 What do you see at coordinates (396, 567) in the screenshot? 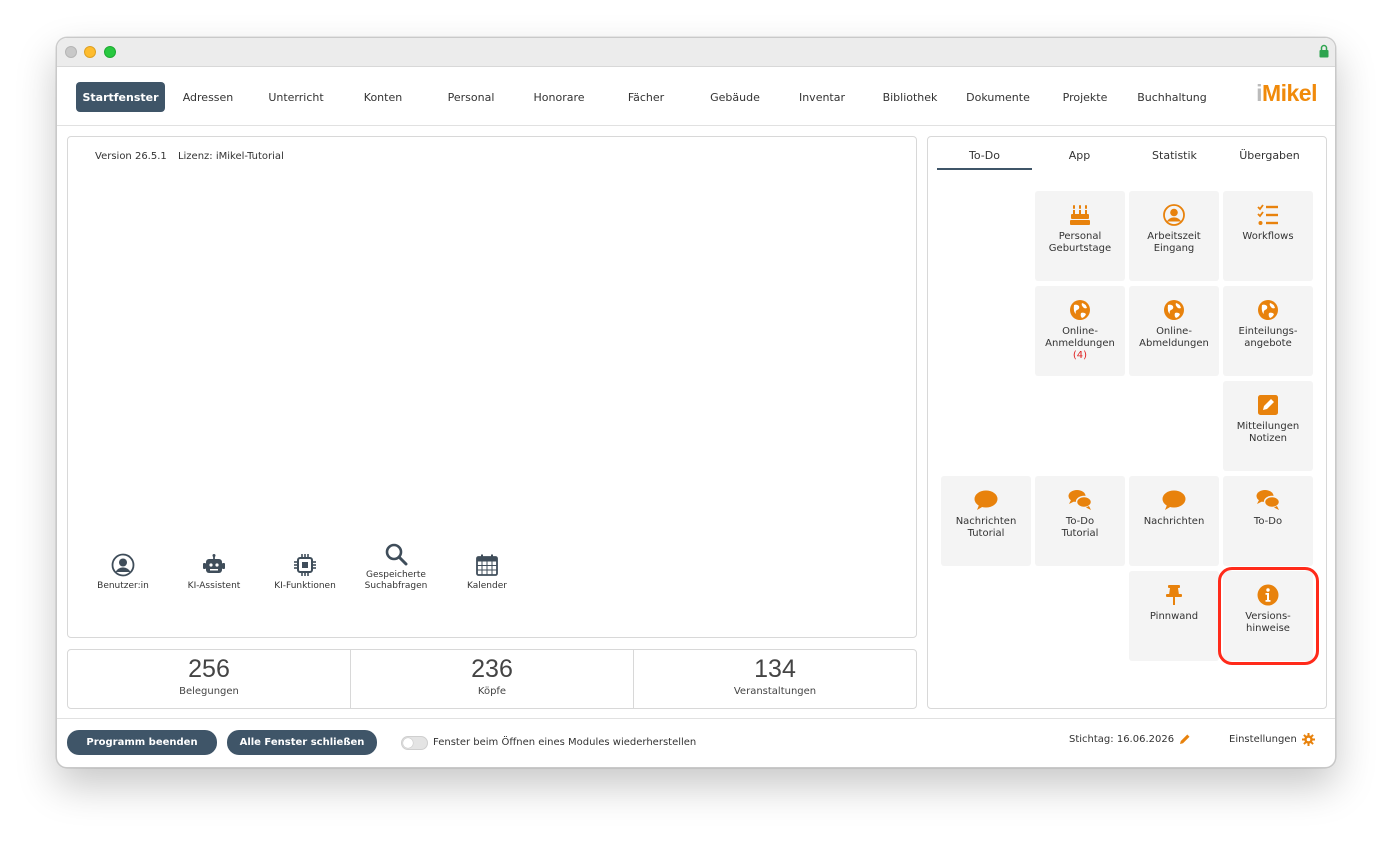
I see `tool-gespeicherte-suchabfragen: Gespeicherte Suchabfragen` at bounding box center [396, 567].